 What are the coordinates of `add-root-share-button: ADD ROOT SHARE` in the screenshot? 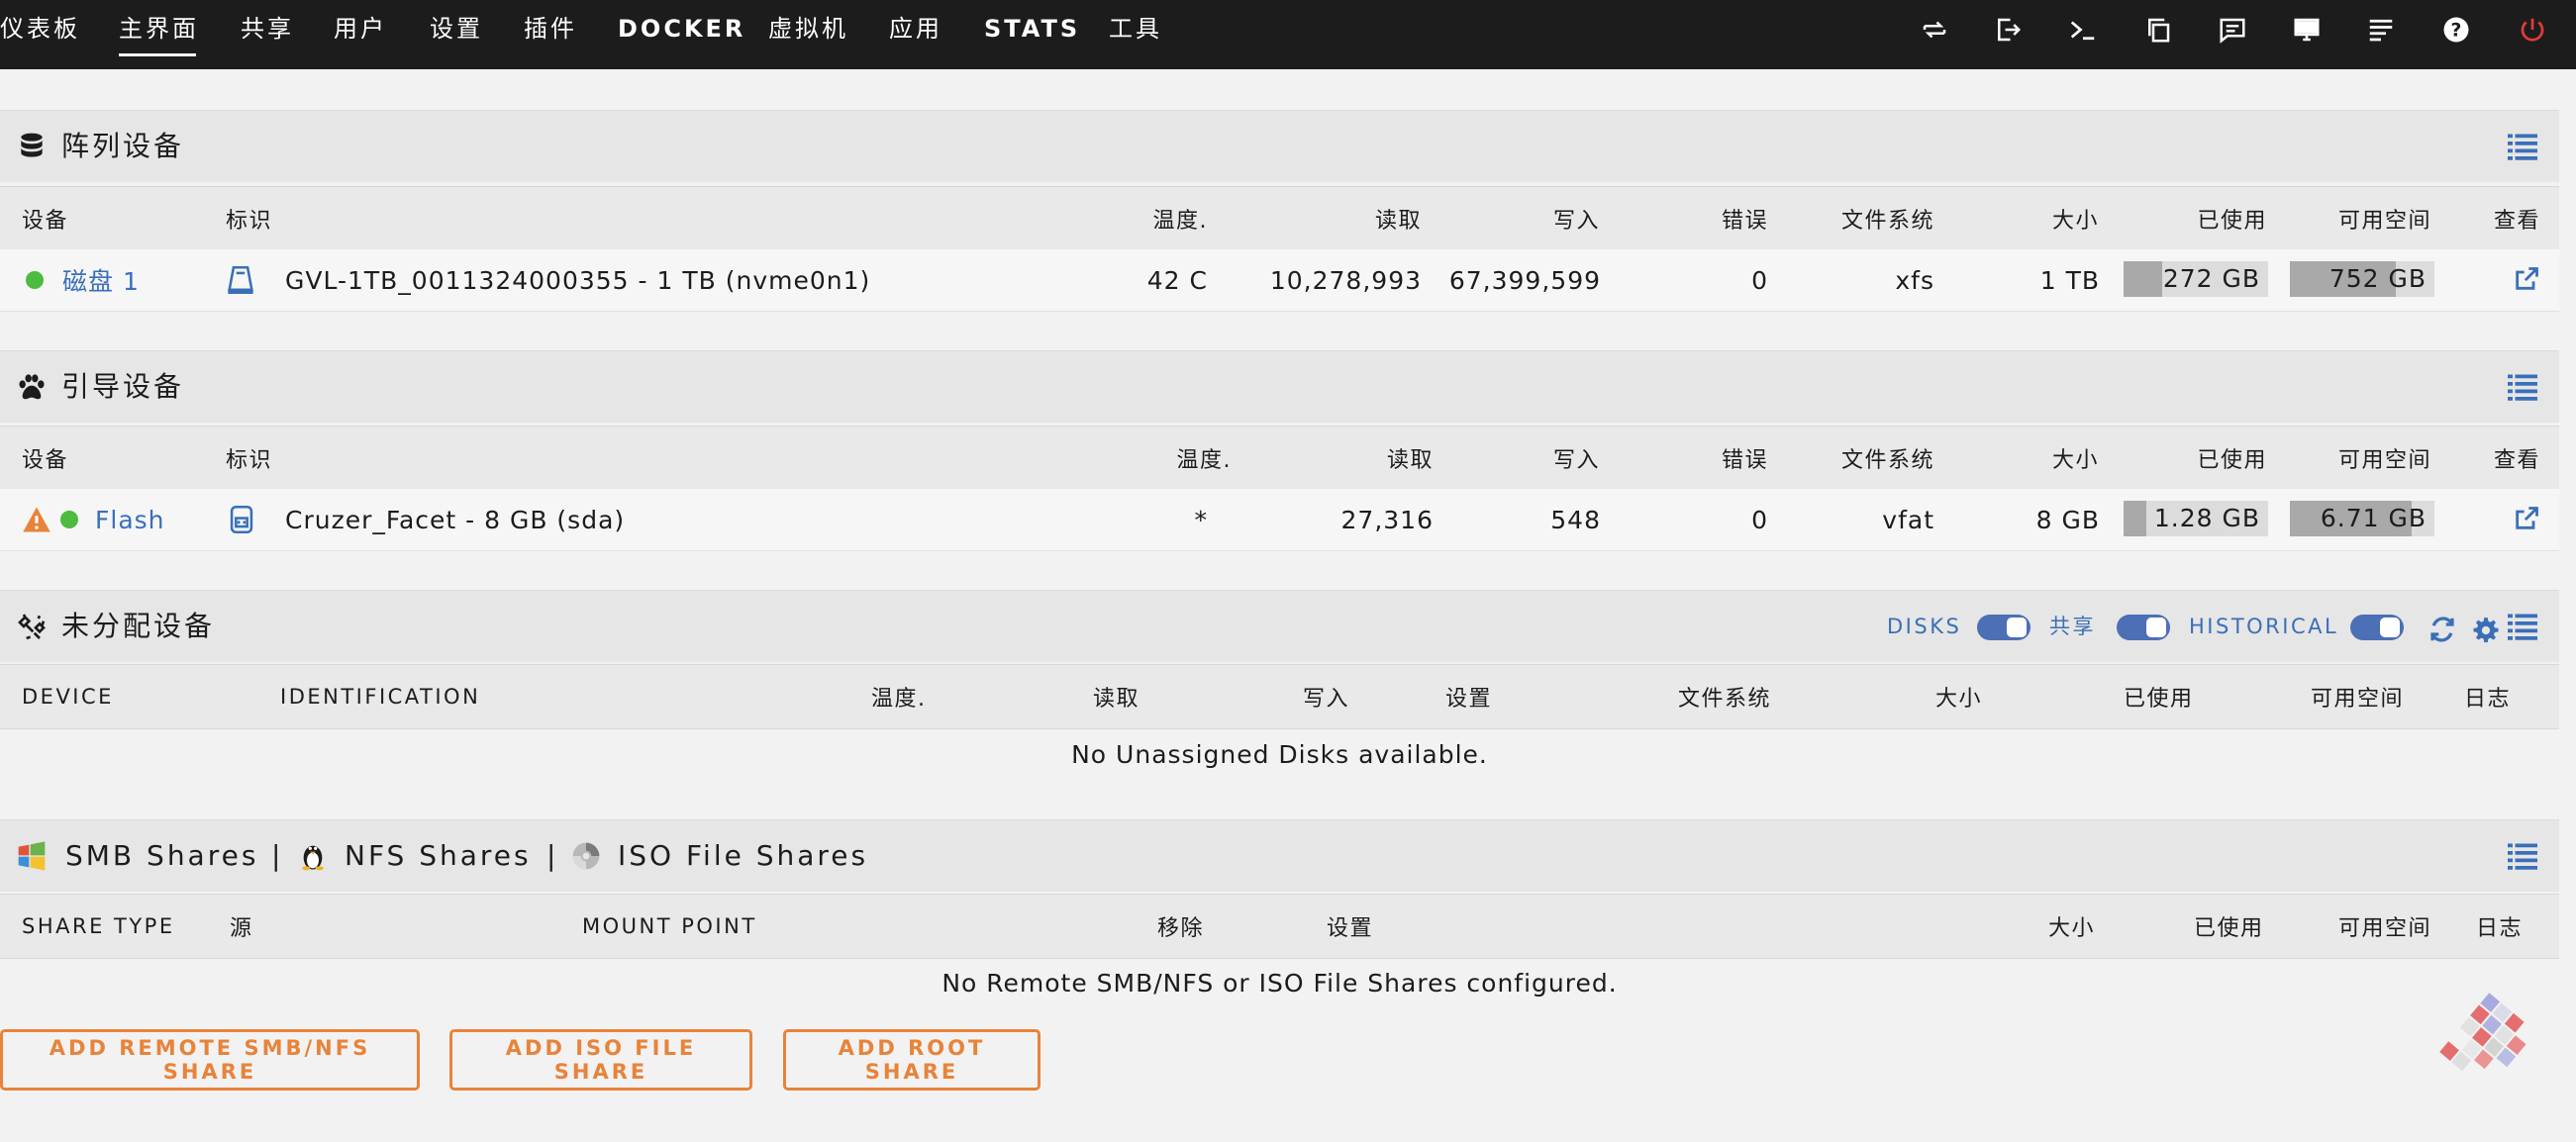 It's located at (912, 1060).